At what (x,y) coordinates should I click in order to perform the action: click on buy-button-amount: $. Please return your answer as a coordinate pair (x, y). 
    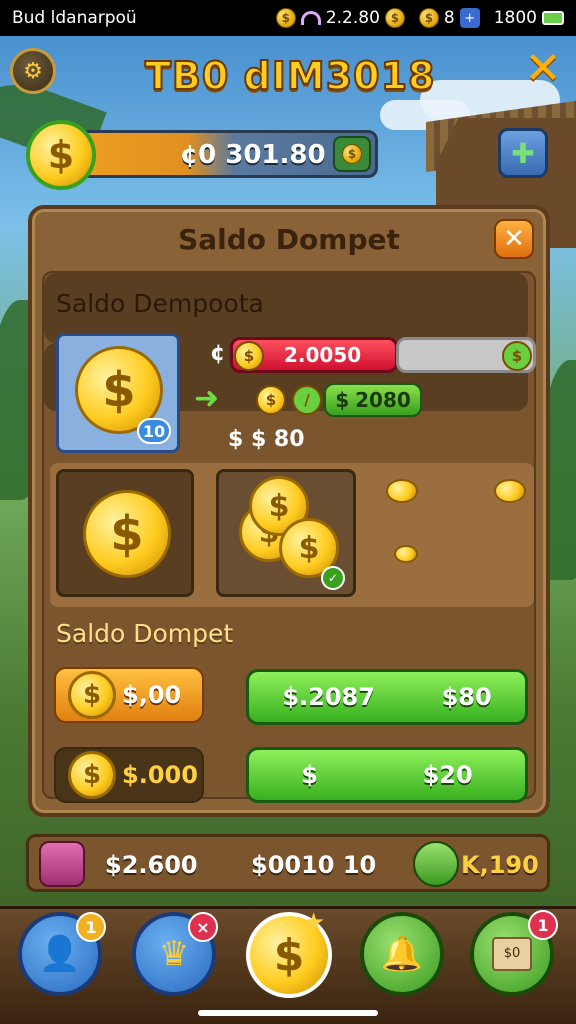
    Looking at the image, I should click on (309, 775).